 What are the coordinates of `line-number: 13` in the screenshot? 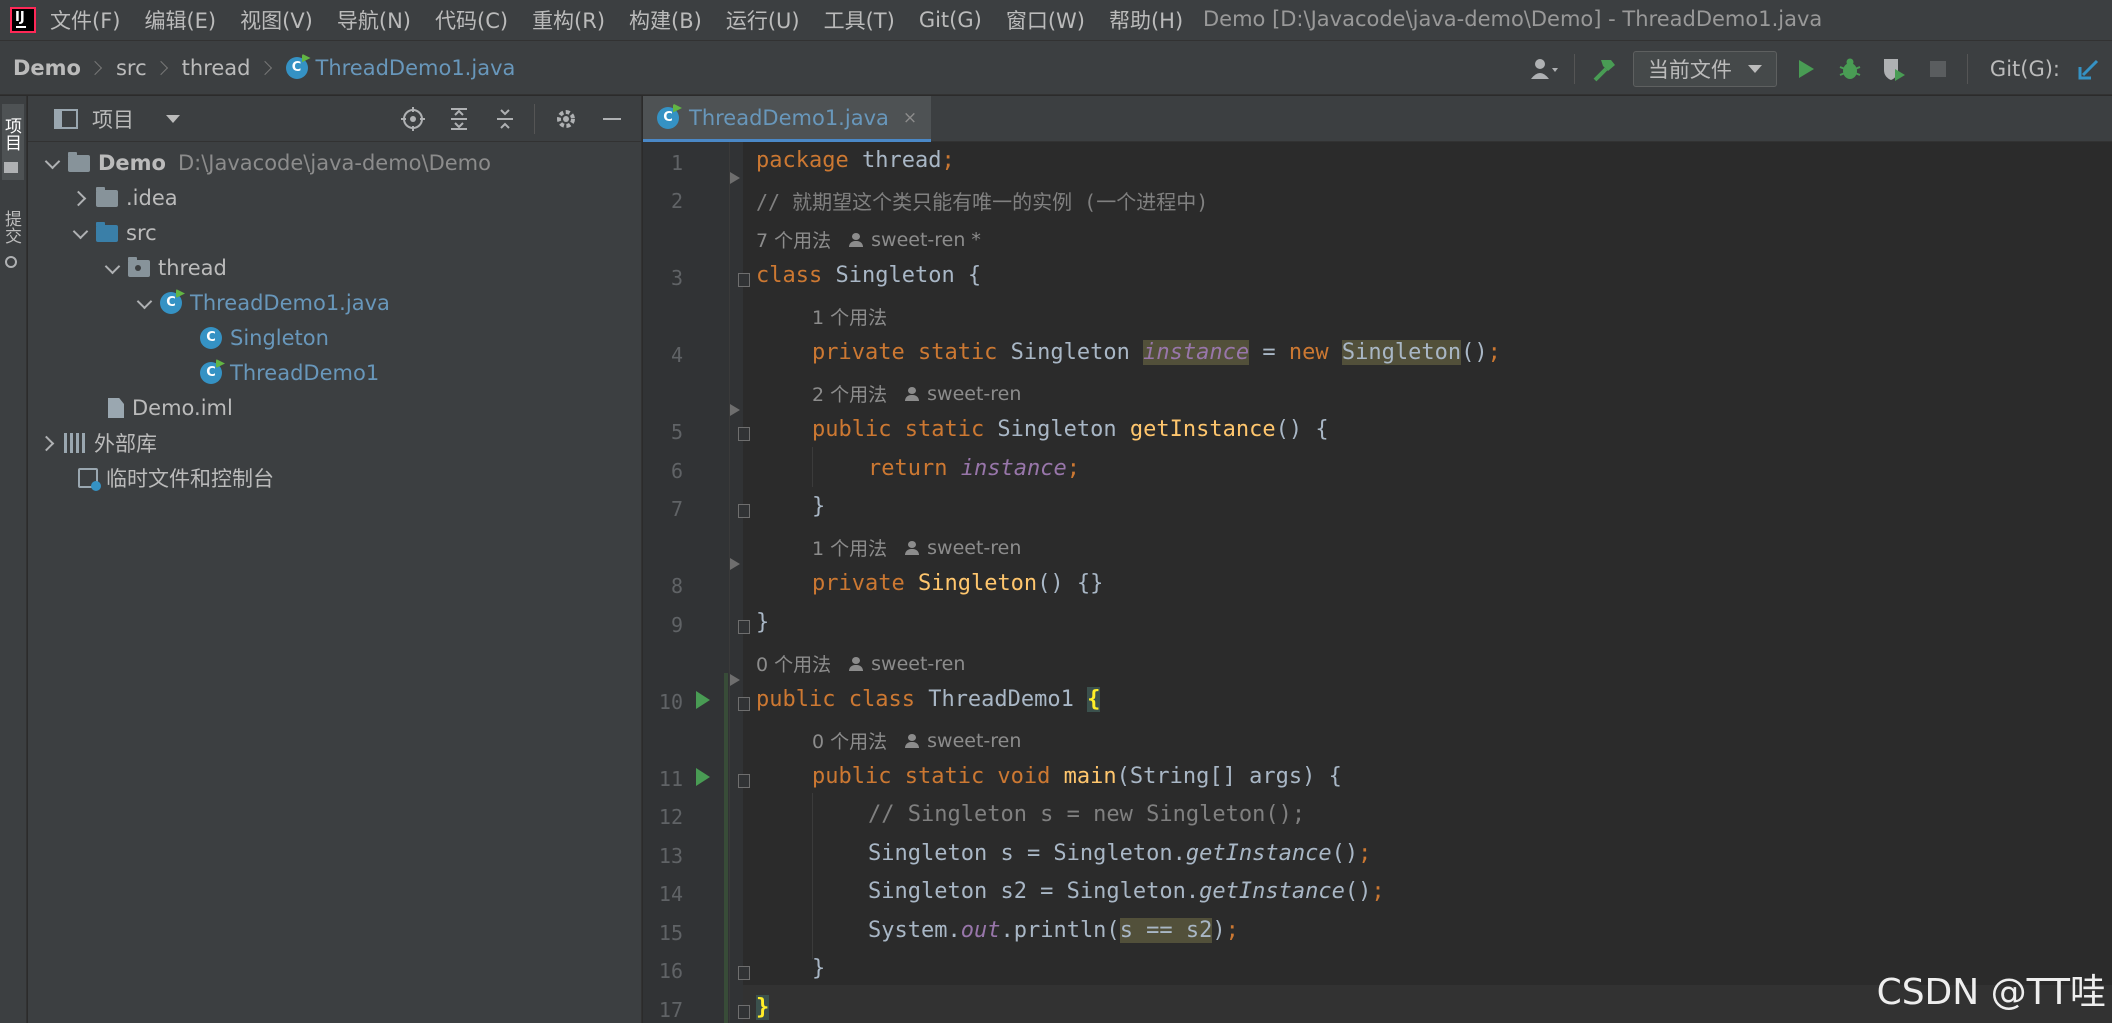 It's located at (670, 856).